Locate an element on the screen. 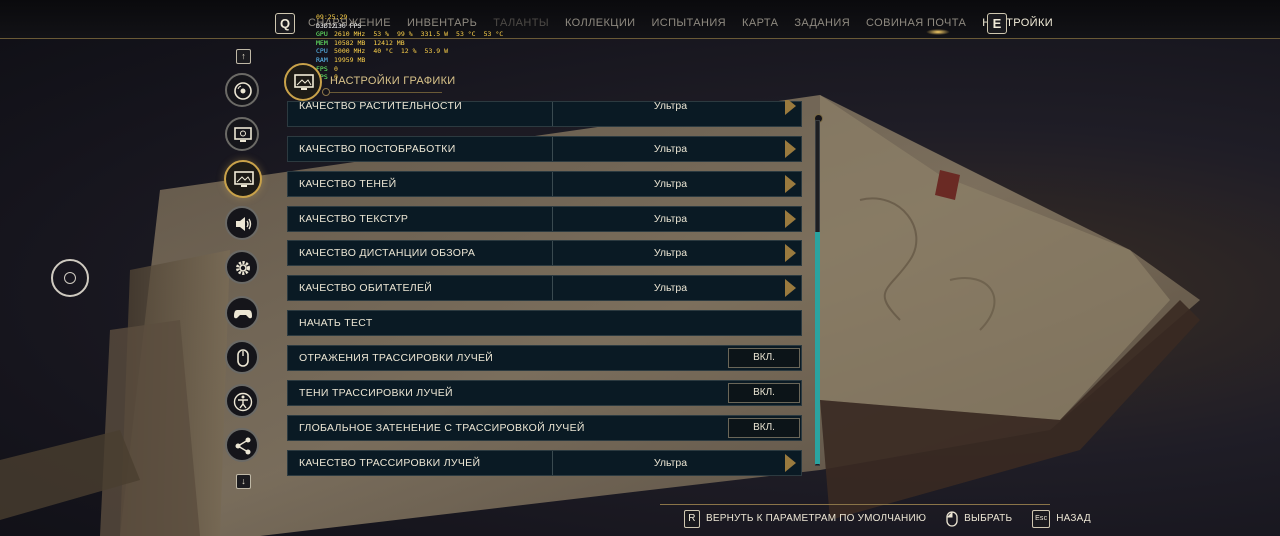 This screenshot has width=1280, height=536. setting-row-texture-quality: КАЧЕСТВО ТЕКСТУР Ультра is located at coordinates (544, 219).